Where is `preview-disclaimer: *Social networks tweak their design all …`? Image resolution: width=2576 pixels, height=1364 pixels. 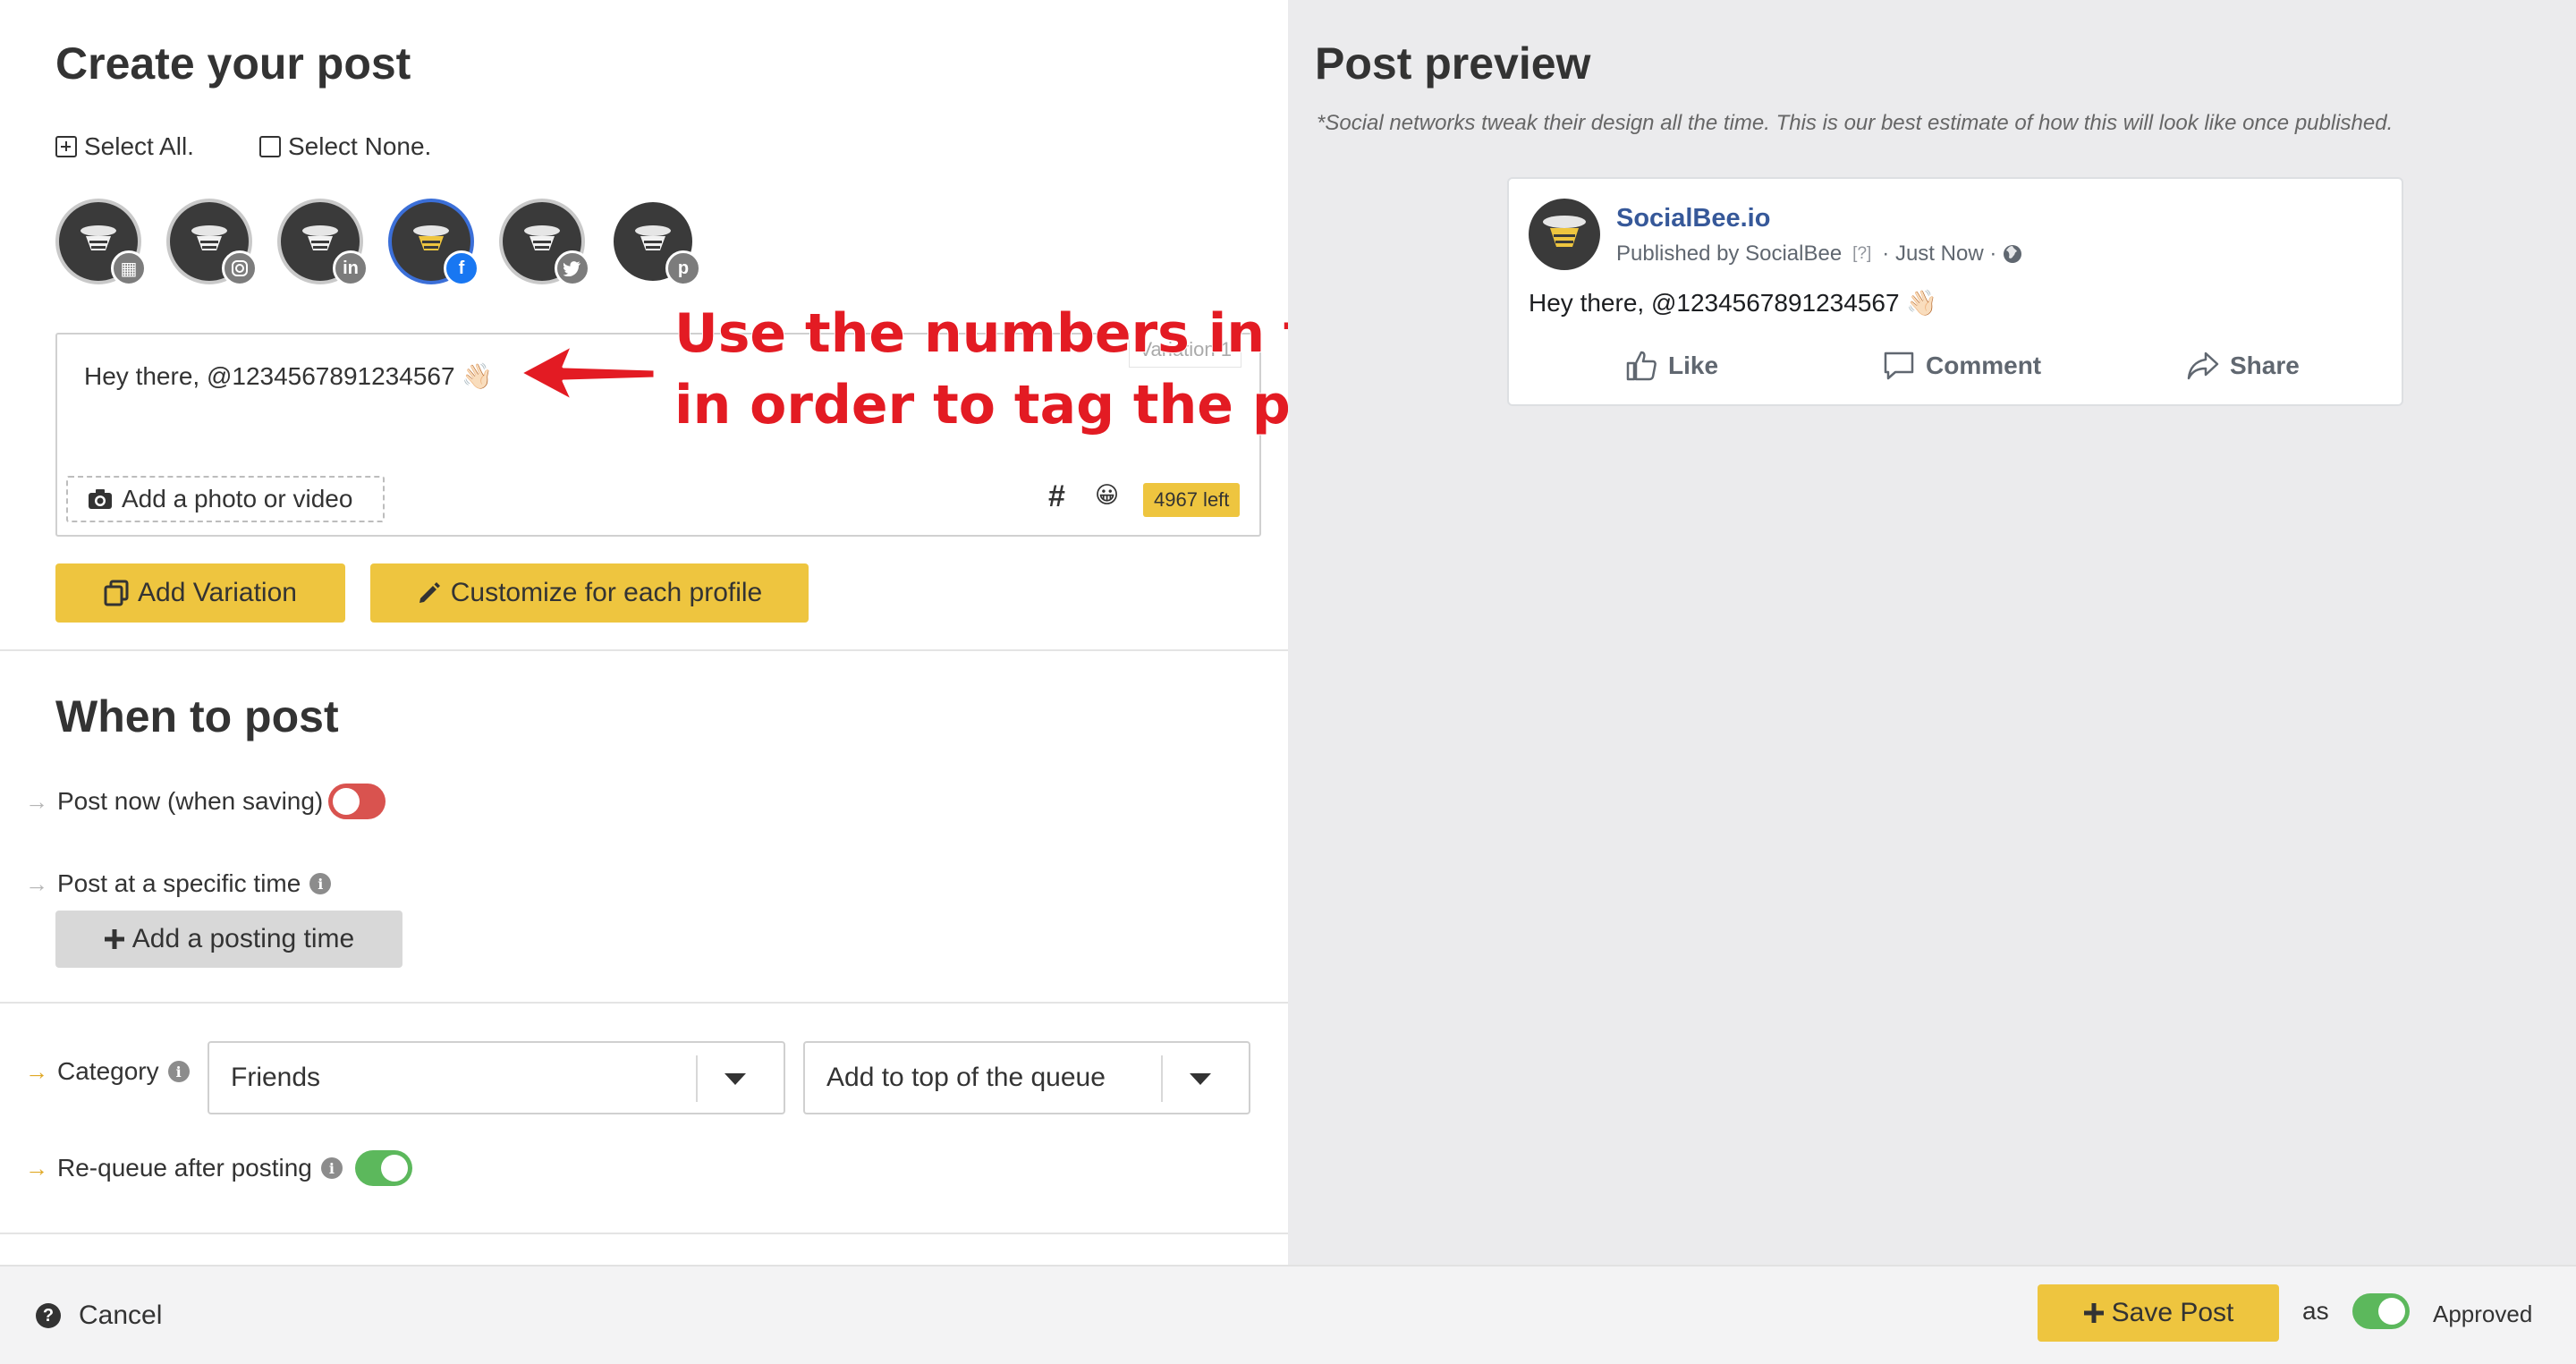 preview-disclaimer: *Social networks tweak their design all … is located at coordinates (1855, 123).